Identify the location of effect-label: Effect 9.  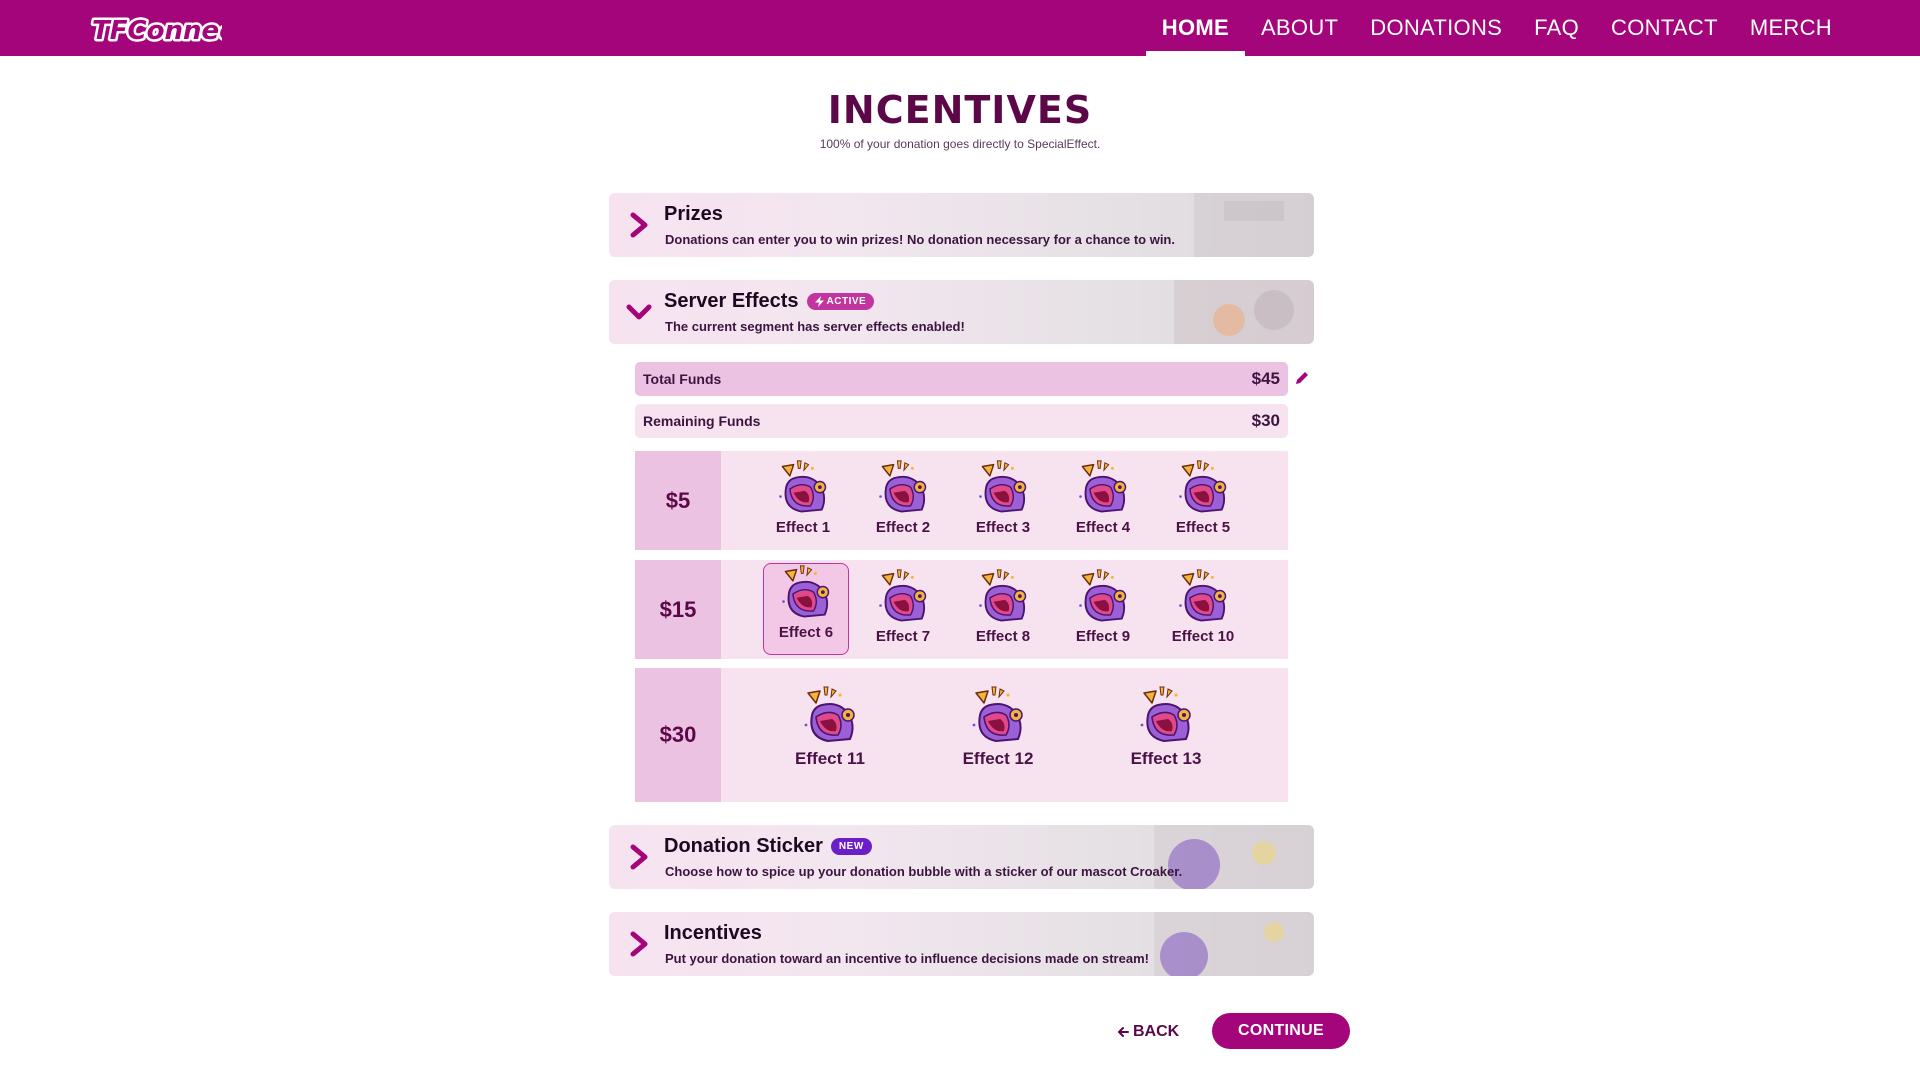
(1103, 636).